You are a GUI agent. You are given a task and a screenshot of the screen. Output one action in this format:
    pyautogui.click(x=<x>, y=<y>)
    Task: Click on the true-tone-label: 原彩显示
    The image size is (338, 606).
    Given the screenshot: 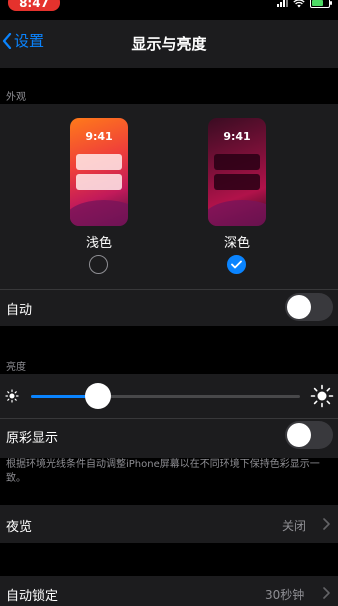 What is the action you would take?
    pyautogui.click(x=32, y=438)
    